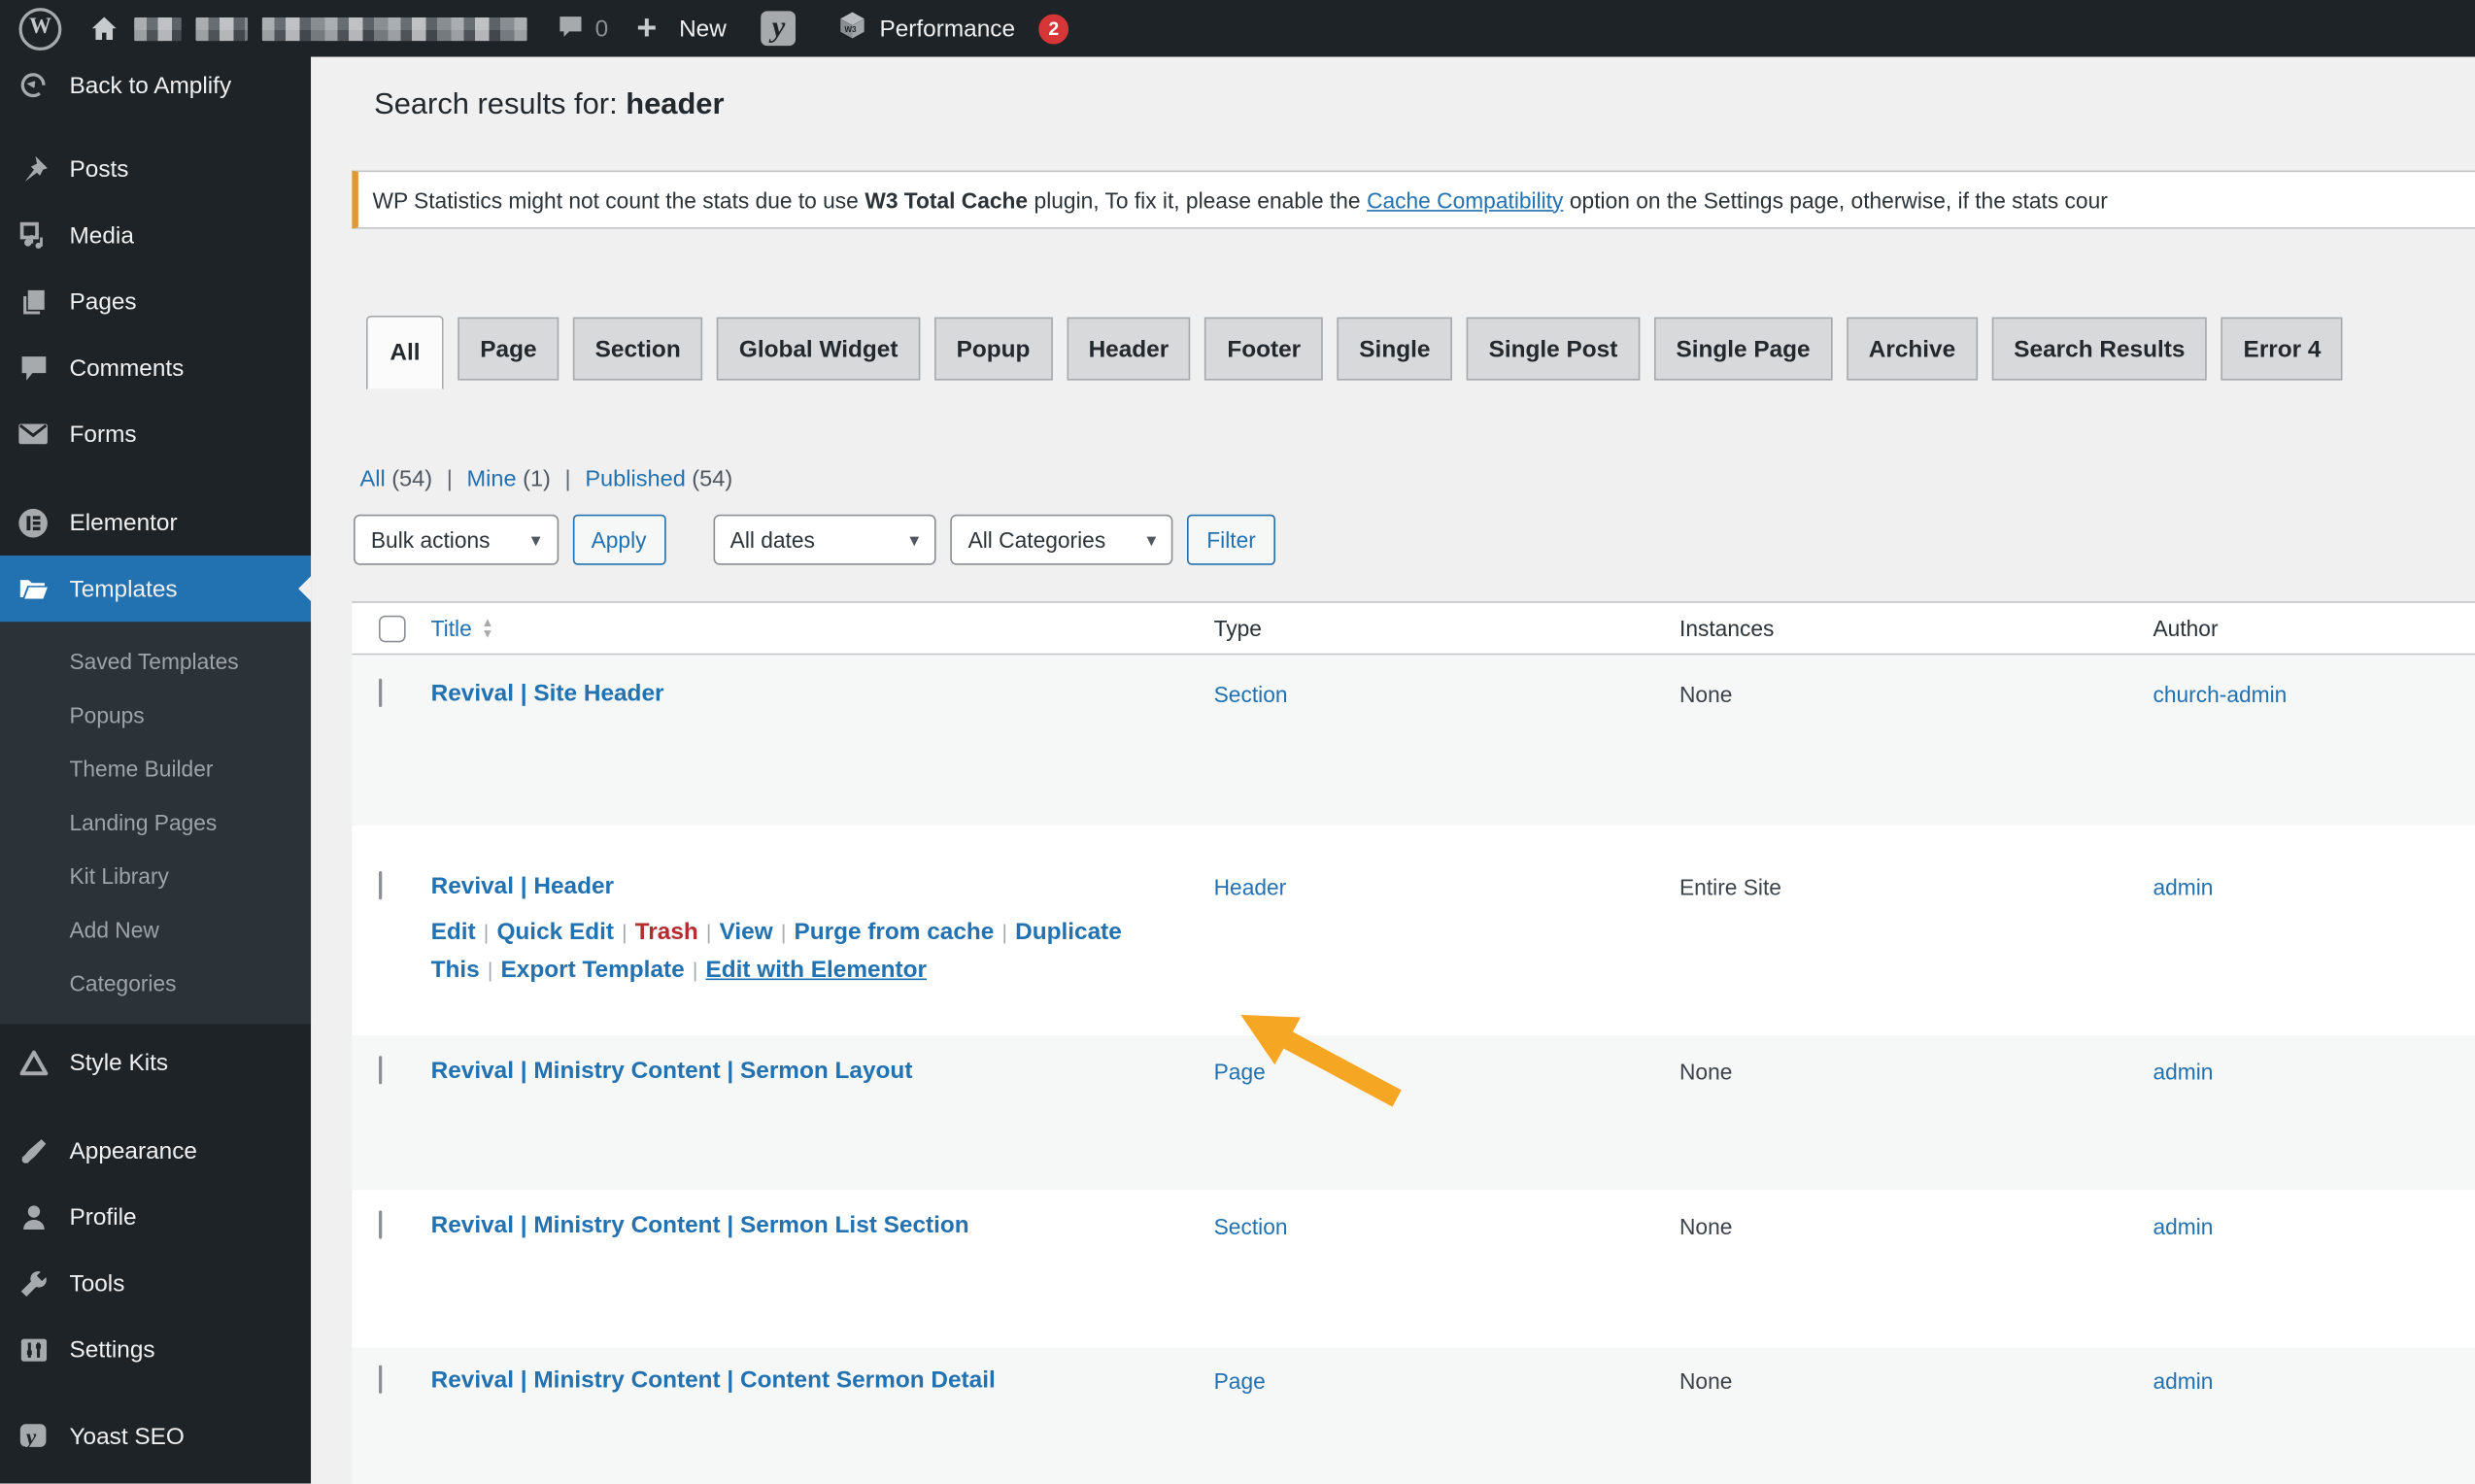 Image resolution: width=2475 pixels, height=1484 pixels. I want to click on sidebar-item-elementor: Elementor, so click(155, 523).